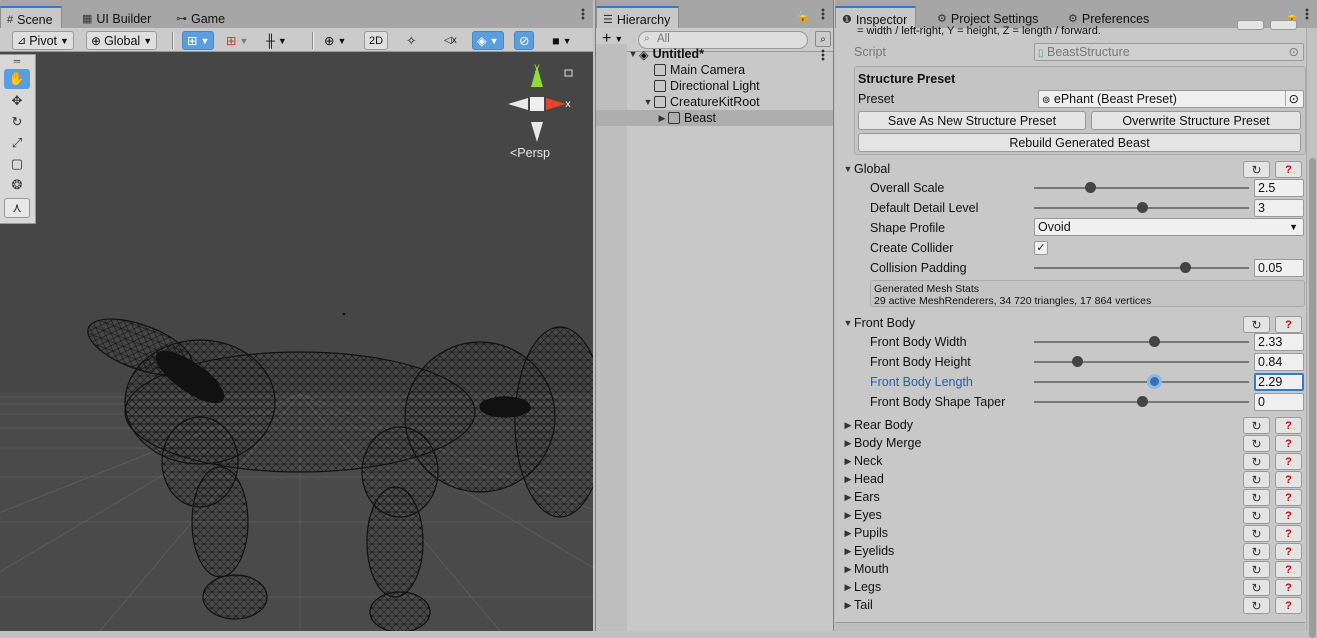  Describe the element at coordinates (1155, 381) in the screenshot. I see `slider-knob-active` at that location.